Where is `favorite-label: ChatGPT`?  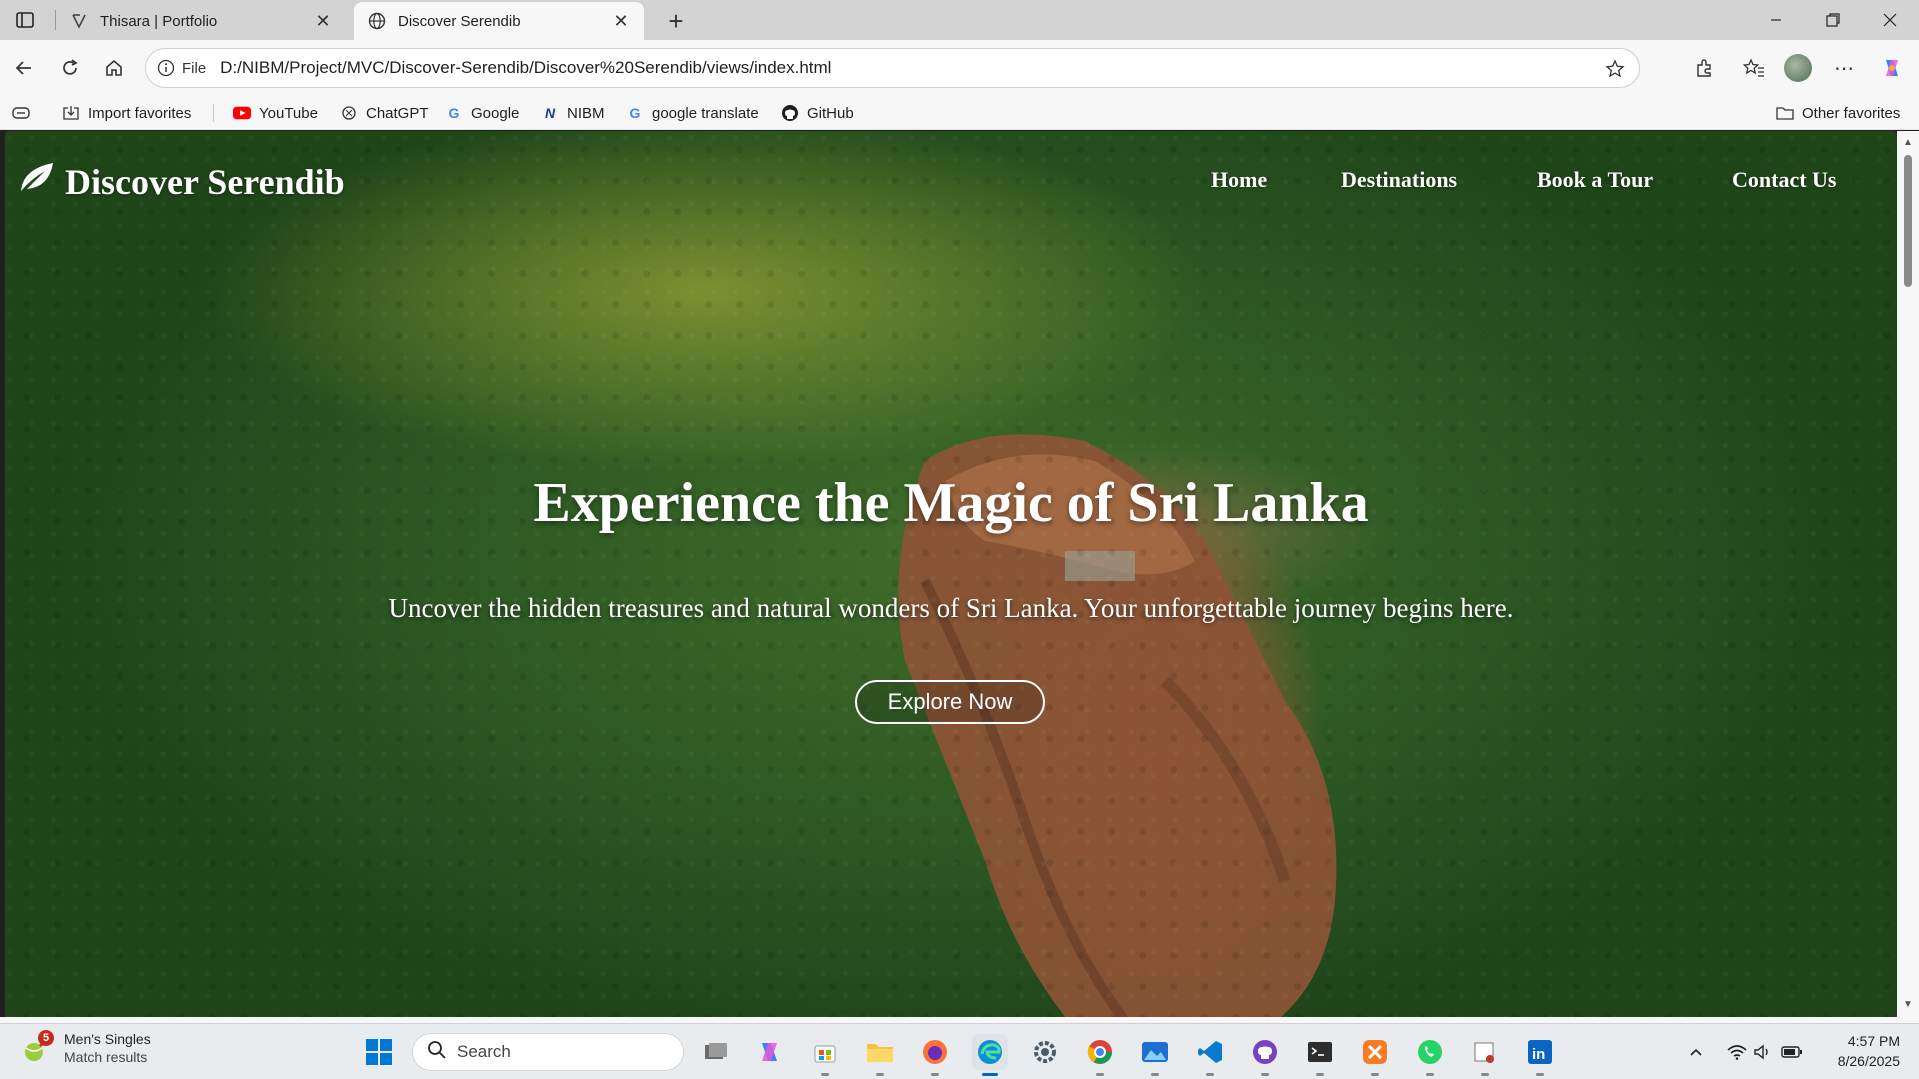
favorite-label: ChatGPT is located at coordinates (397, 113).